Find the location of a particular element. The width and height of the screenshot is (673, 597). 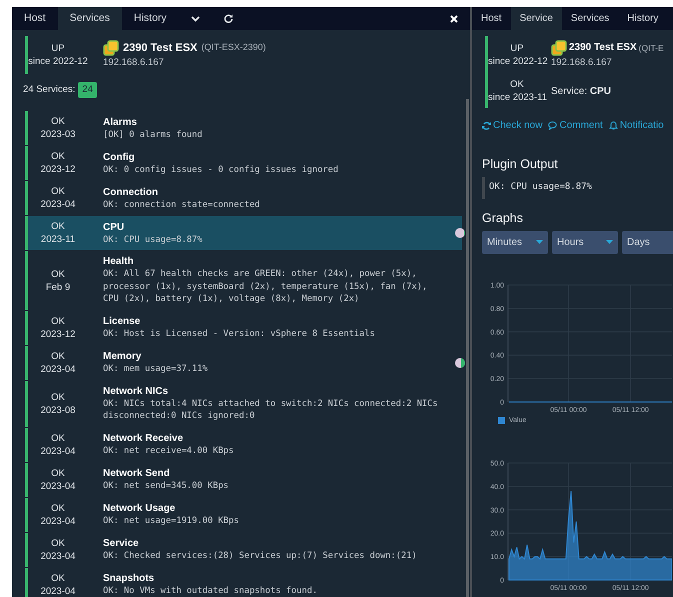

service-output: OK: Host is Licensed - Version: vSphere 8 Essentials is located at coordinates (239, 334).